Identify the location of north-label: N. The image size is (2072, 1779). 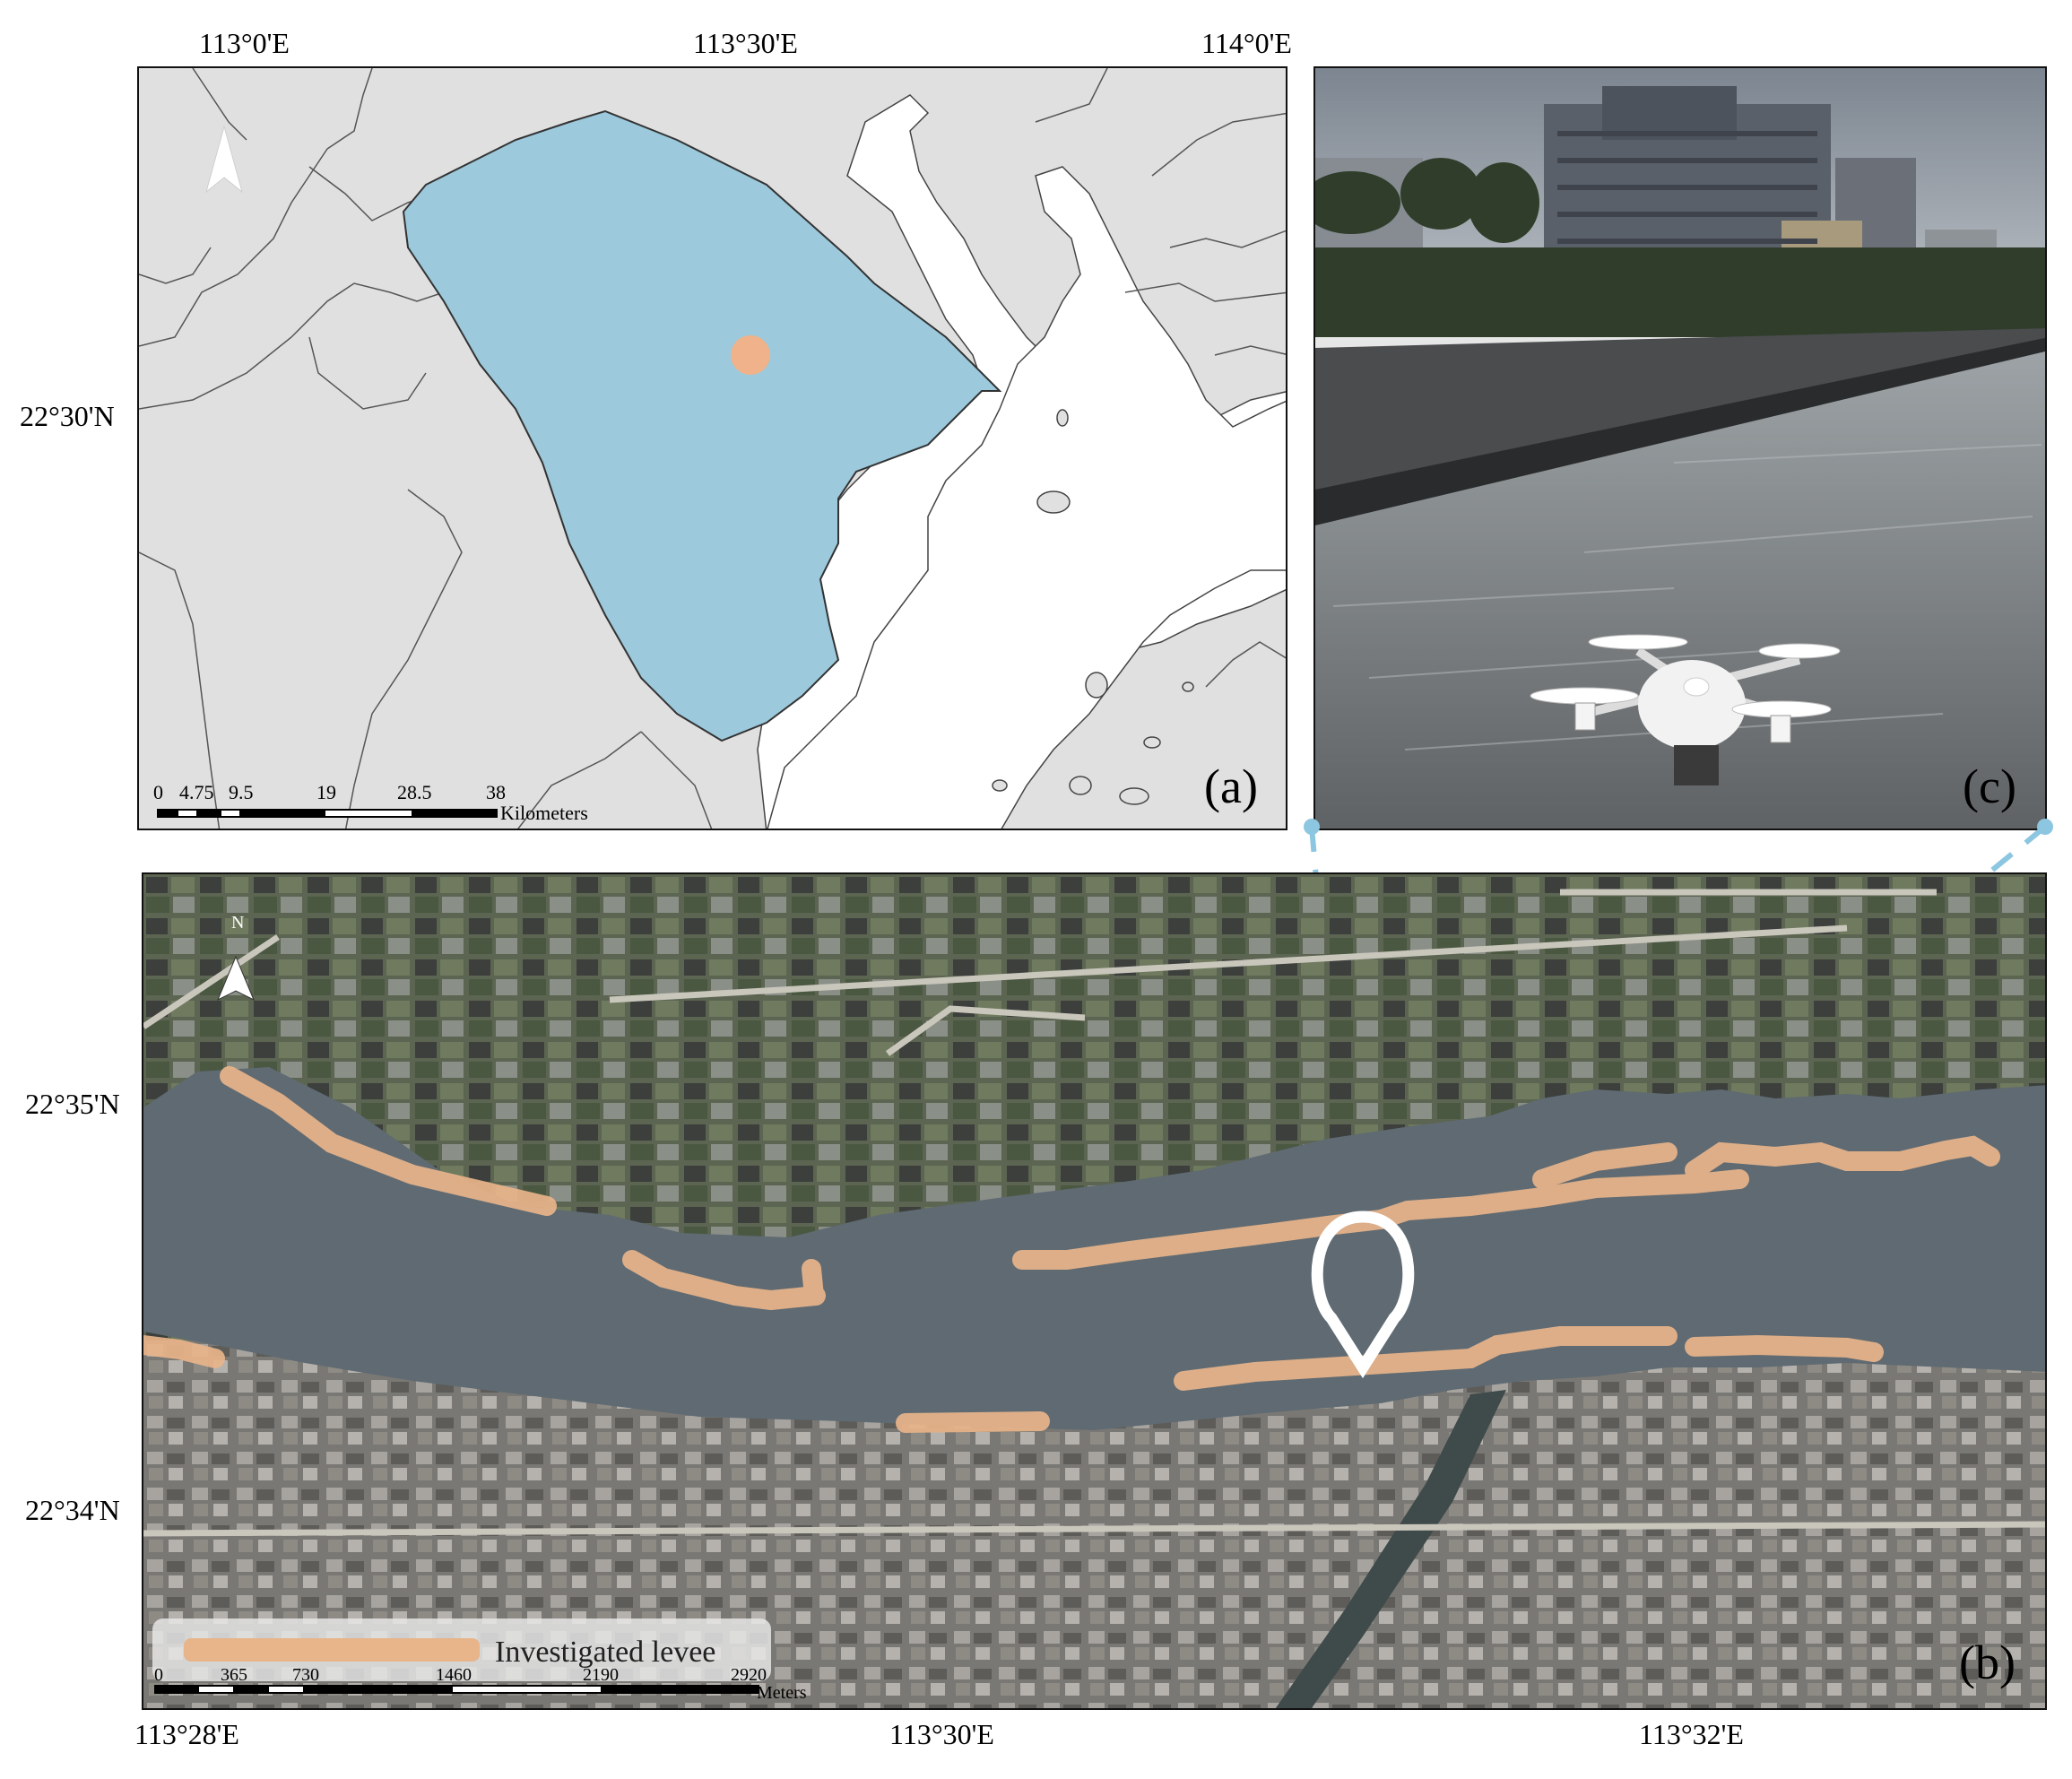
(237, 923).